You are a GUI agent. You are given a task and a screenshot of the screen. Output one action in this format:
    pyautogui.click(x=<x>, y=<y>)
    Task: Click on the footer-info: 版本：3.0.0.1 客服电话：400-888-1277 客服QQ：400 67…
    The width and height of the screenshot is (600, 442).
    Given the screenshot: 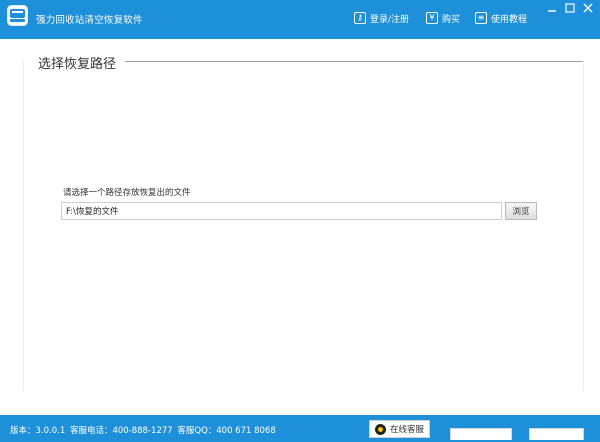 What is the action you would take?
    pyautogui.click(x=144, y=430)
    